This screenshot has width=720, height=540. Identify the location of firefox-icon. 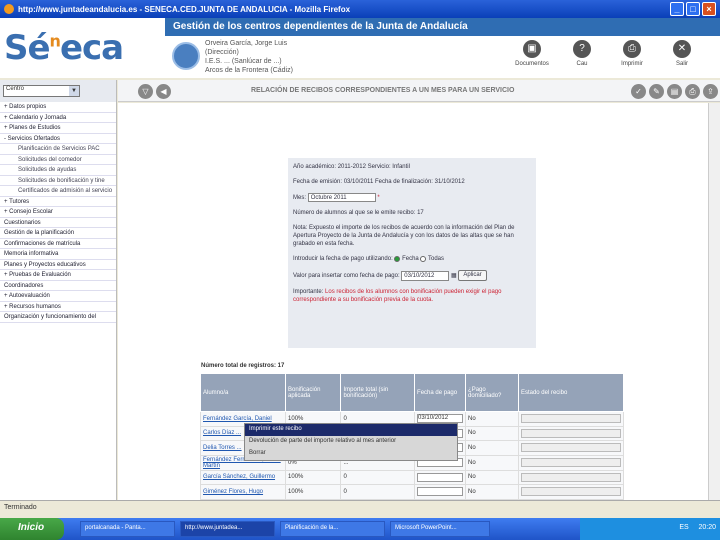
(9, 9).